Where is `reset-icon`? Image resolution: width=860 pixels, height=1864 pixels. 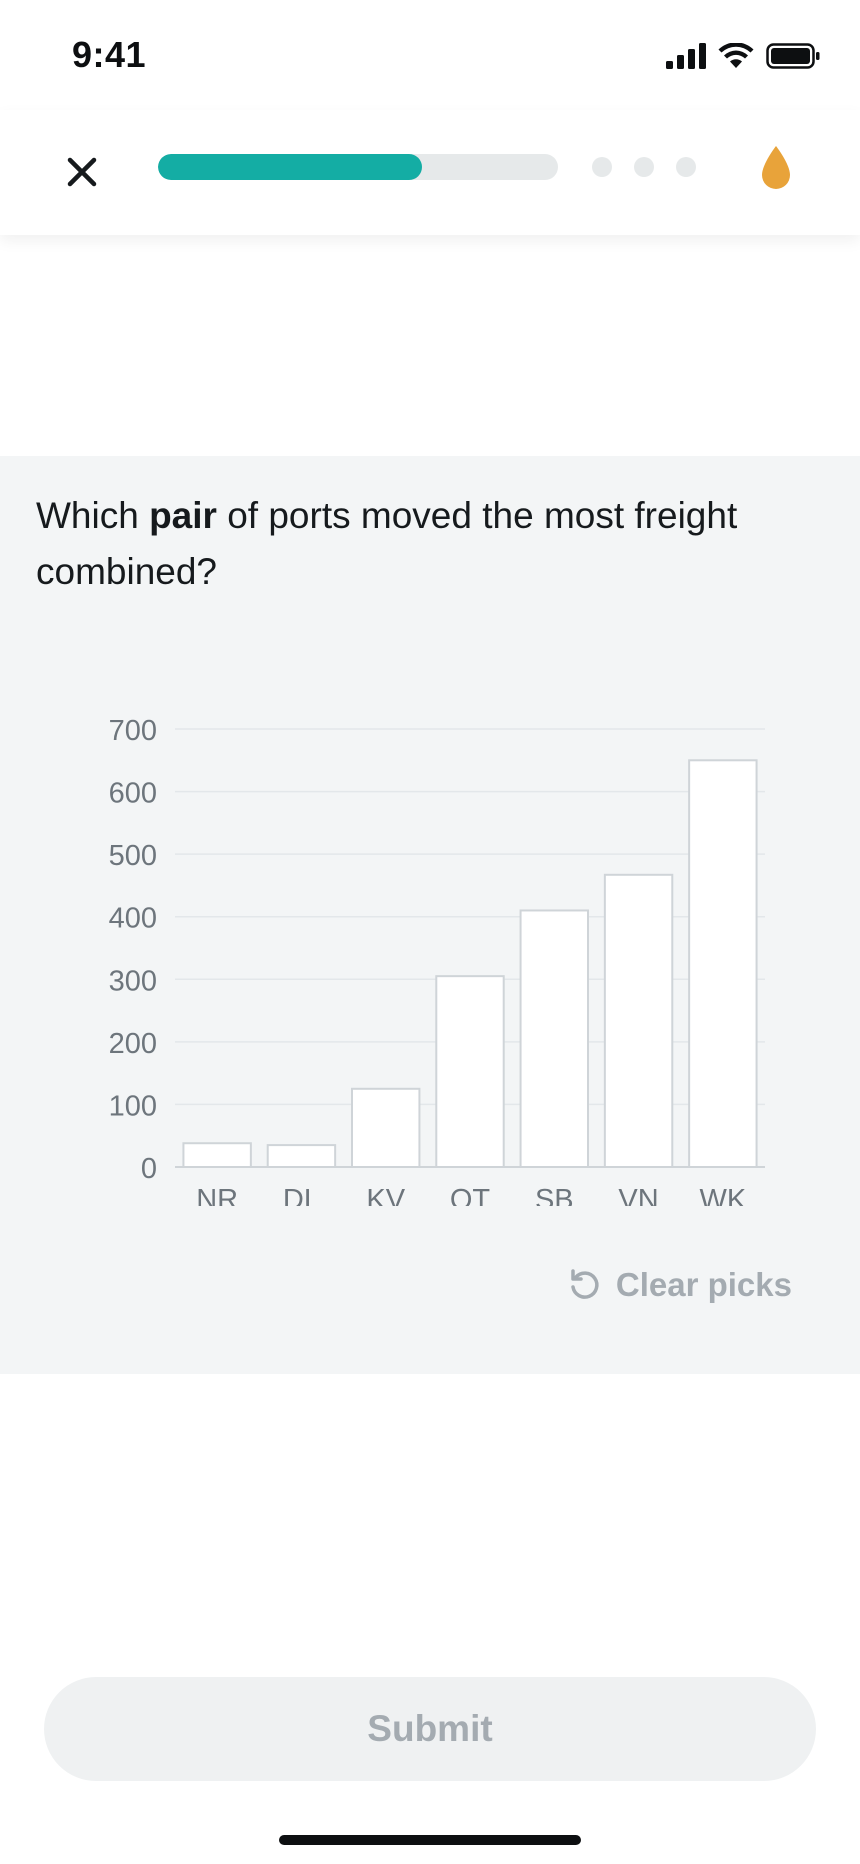
reset-icon is located at coordinates (585, 1284).